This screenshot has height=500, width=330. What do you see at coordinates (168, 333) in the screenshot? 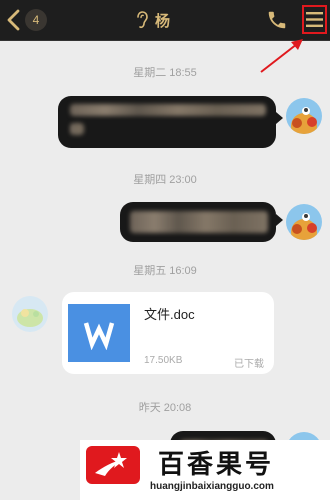
I see `file-message-card: 文件.doc 17.50KB 已下载` at bounding box center [168, 333].